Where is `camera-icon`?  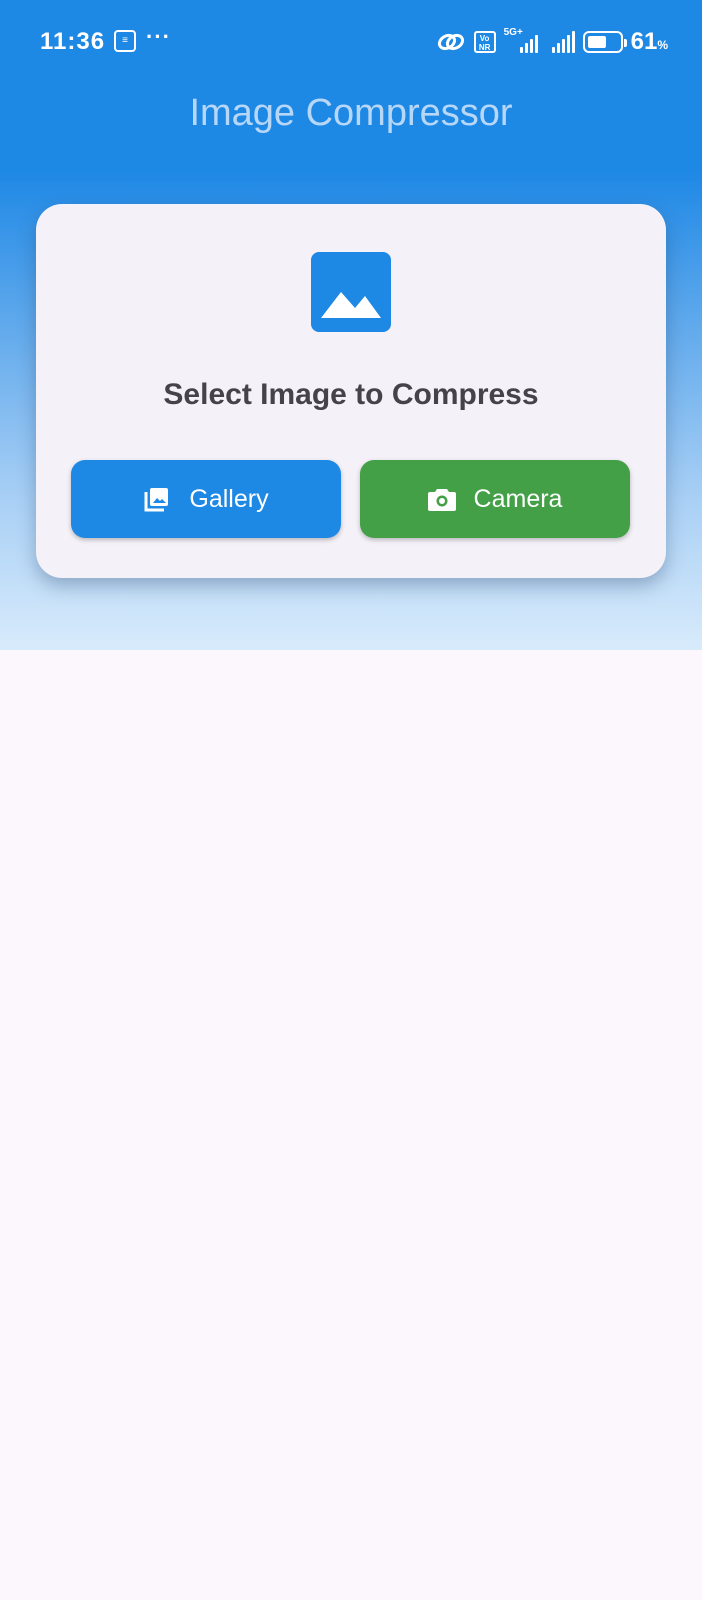
camera-icon is located at coordinates (441, 500).